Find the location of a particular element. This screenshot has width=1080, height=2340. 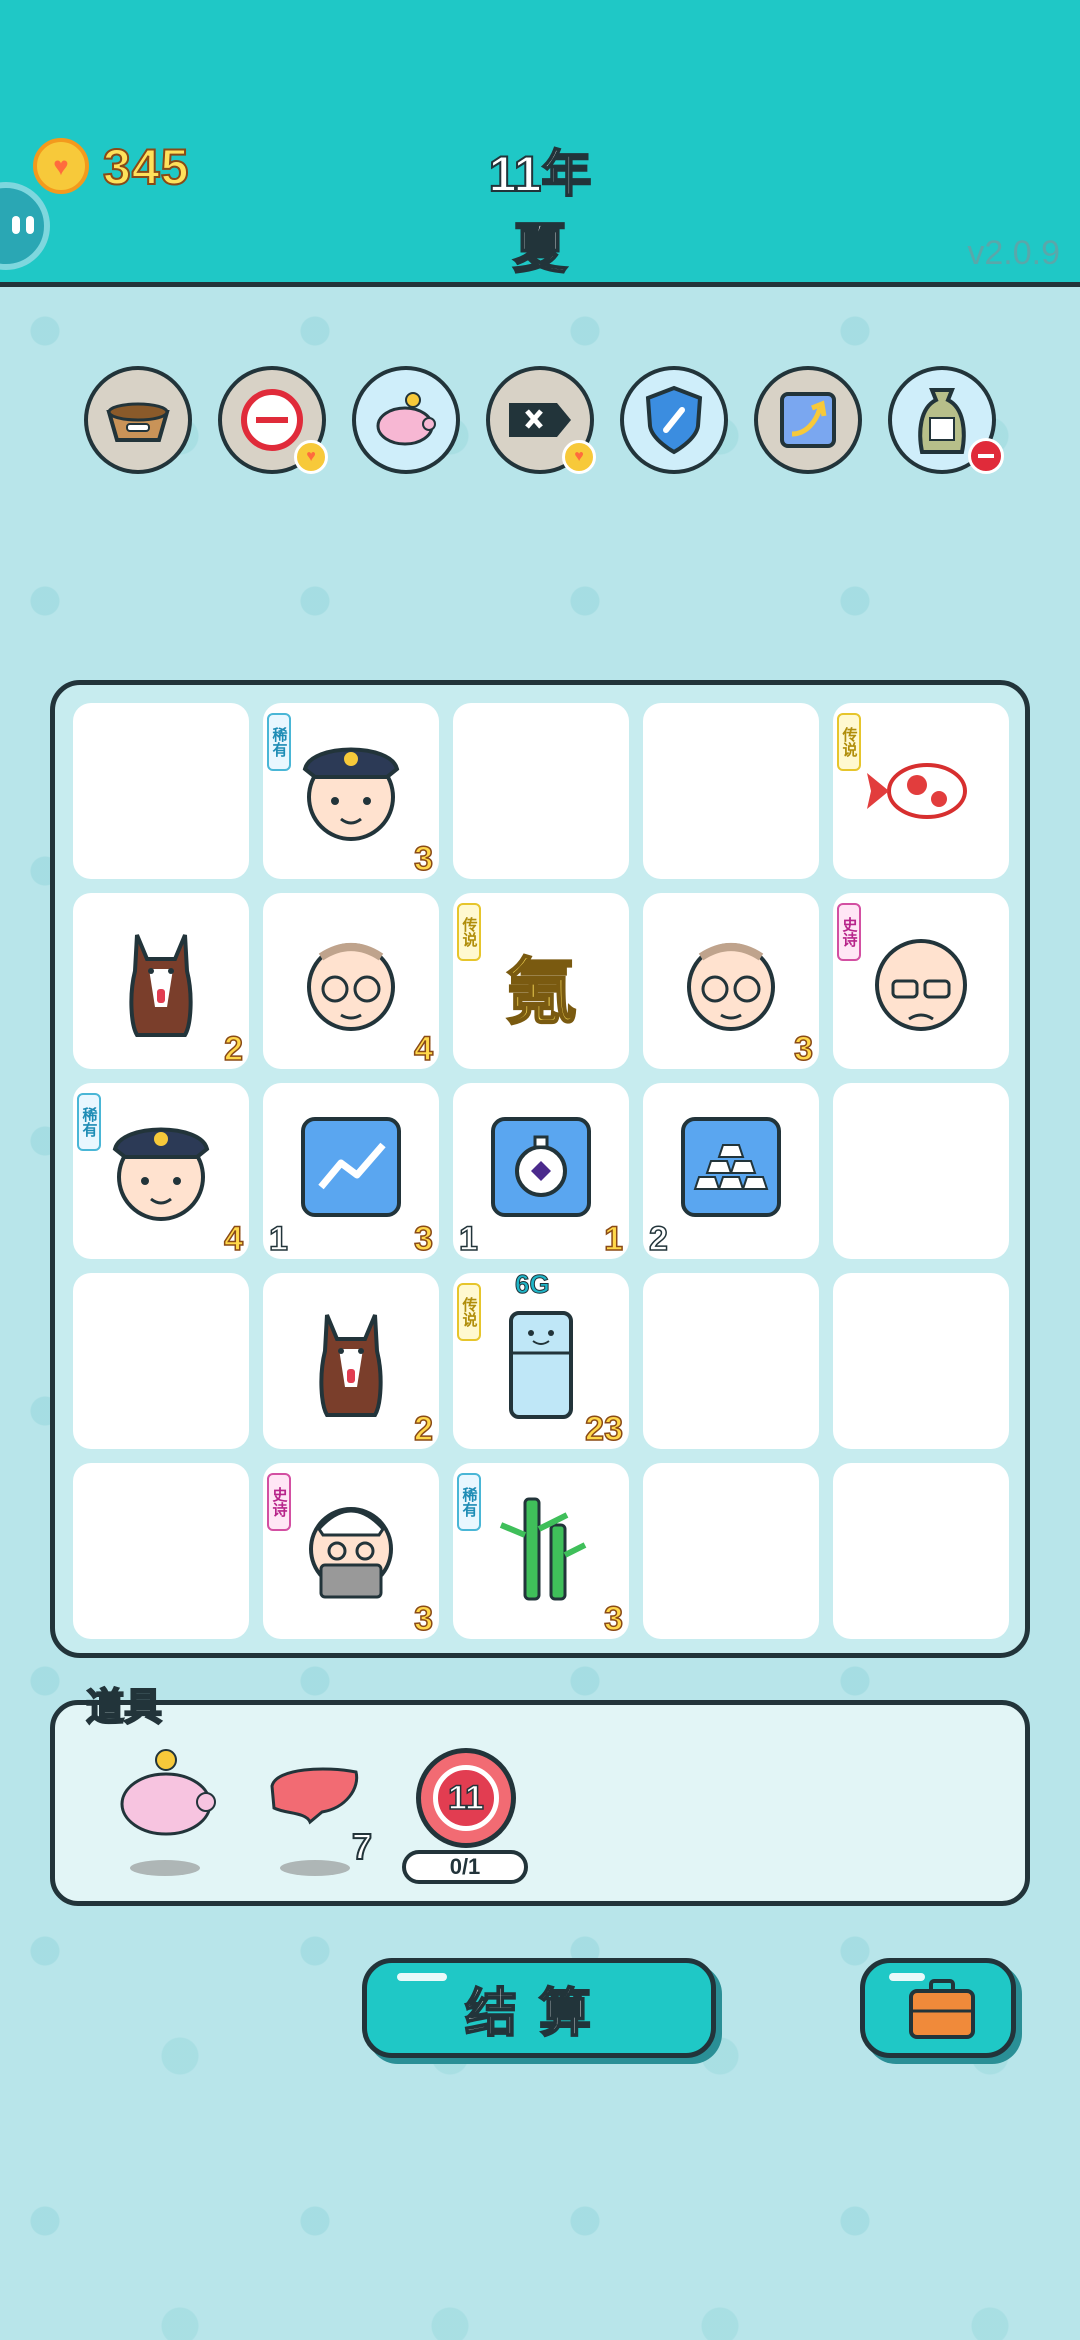

board-cell: 传说 氪 is located at coordinates (541, 981).